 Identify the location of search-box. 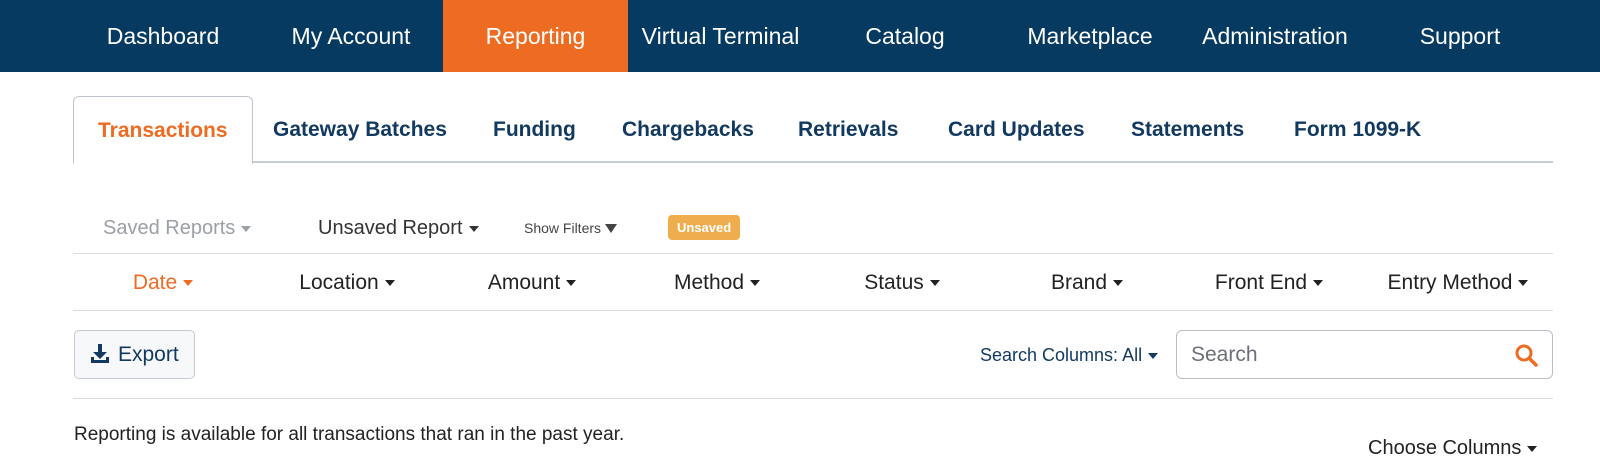
(1364, 354).